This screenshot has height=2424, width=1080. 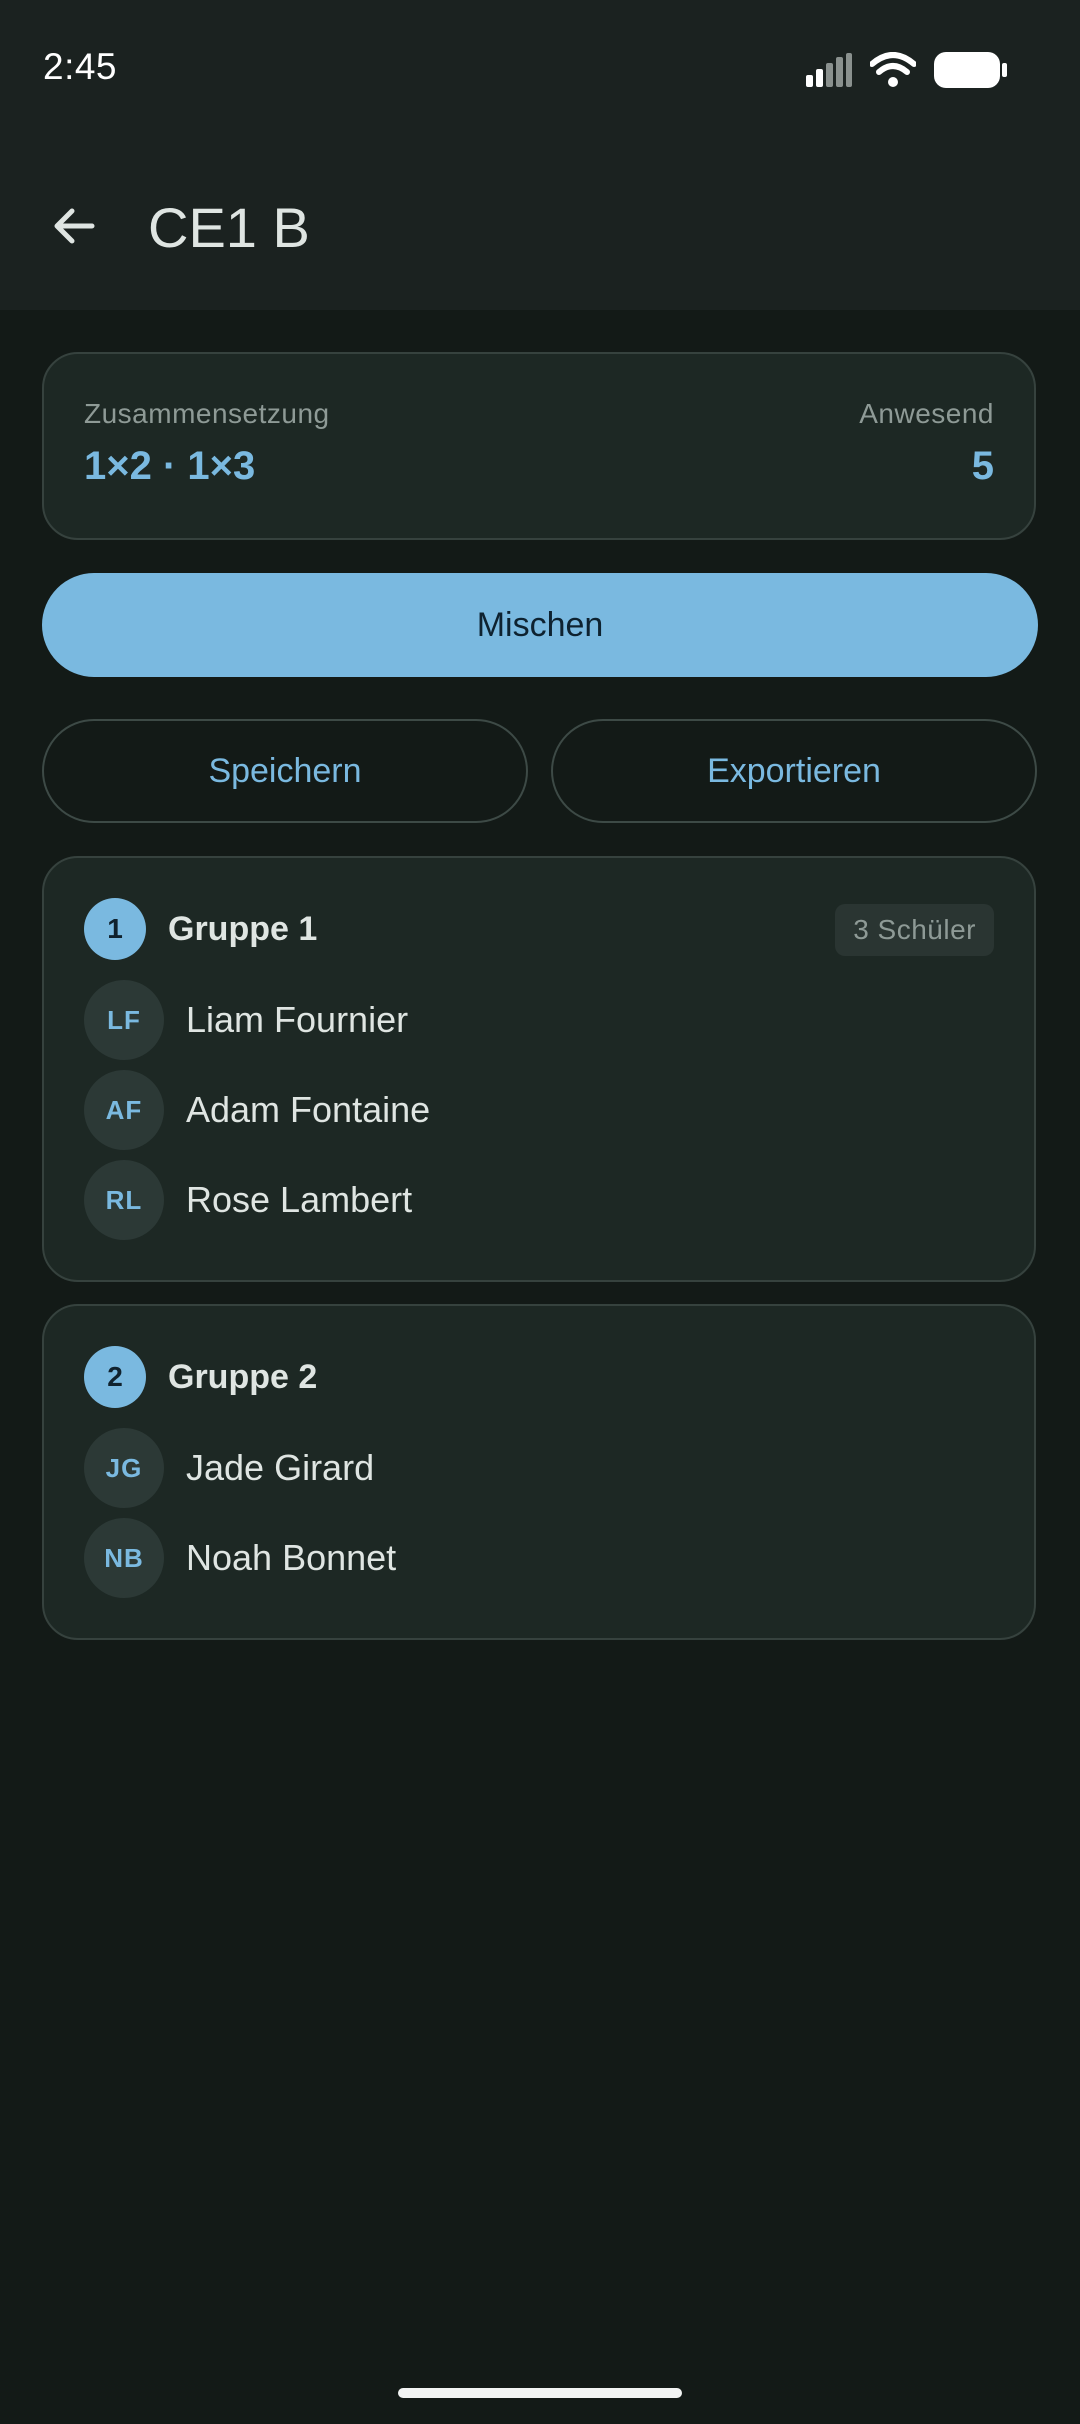 What do you see at coordinates (115, 1377) in the screenshot?
I see `group-number-badge: 2` at bounding box center [115, 1377].